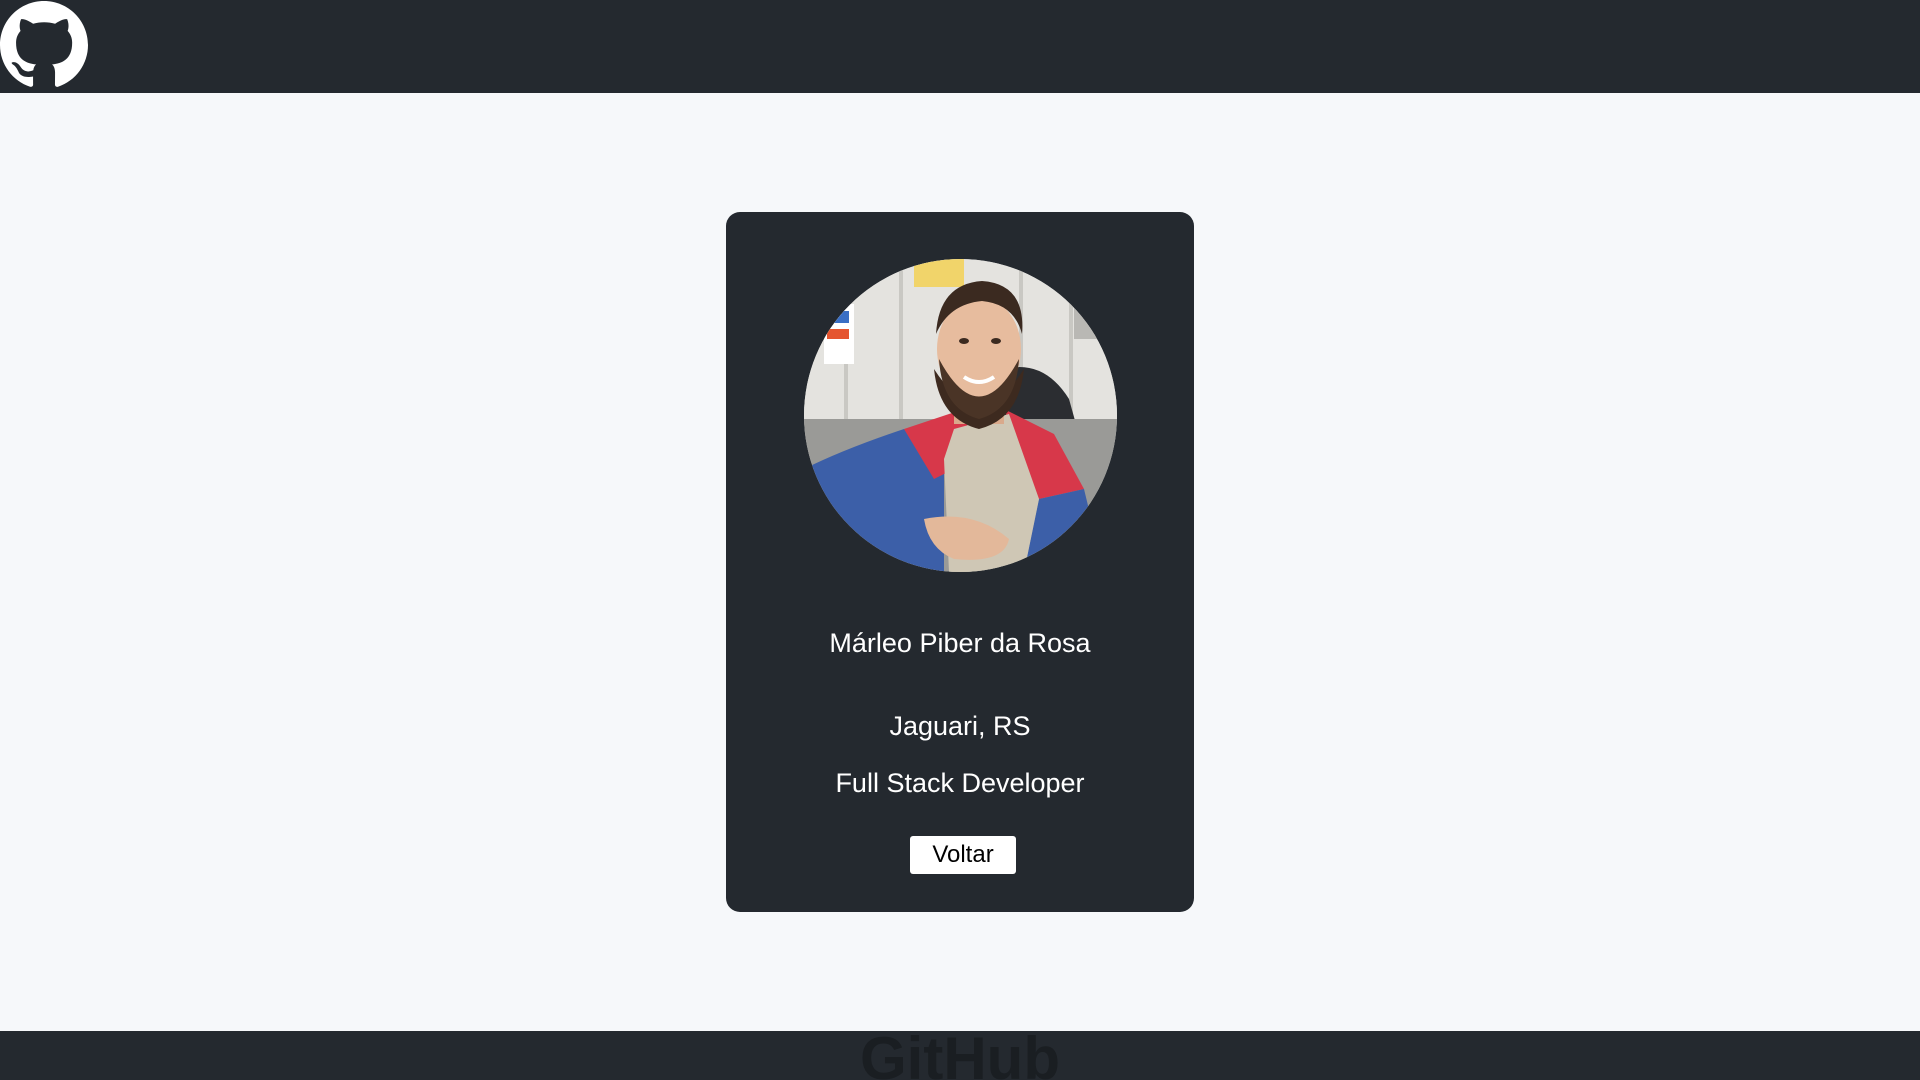 Image resolution: width=1920 pixels, height=1080 pixels. What do you see at coordinates (963, 855) in the screenshot?
I see `back-button: Voltar` at bounding box center [963, 855].